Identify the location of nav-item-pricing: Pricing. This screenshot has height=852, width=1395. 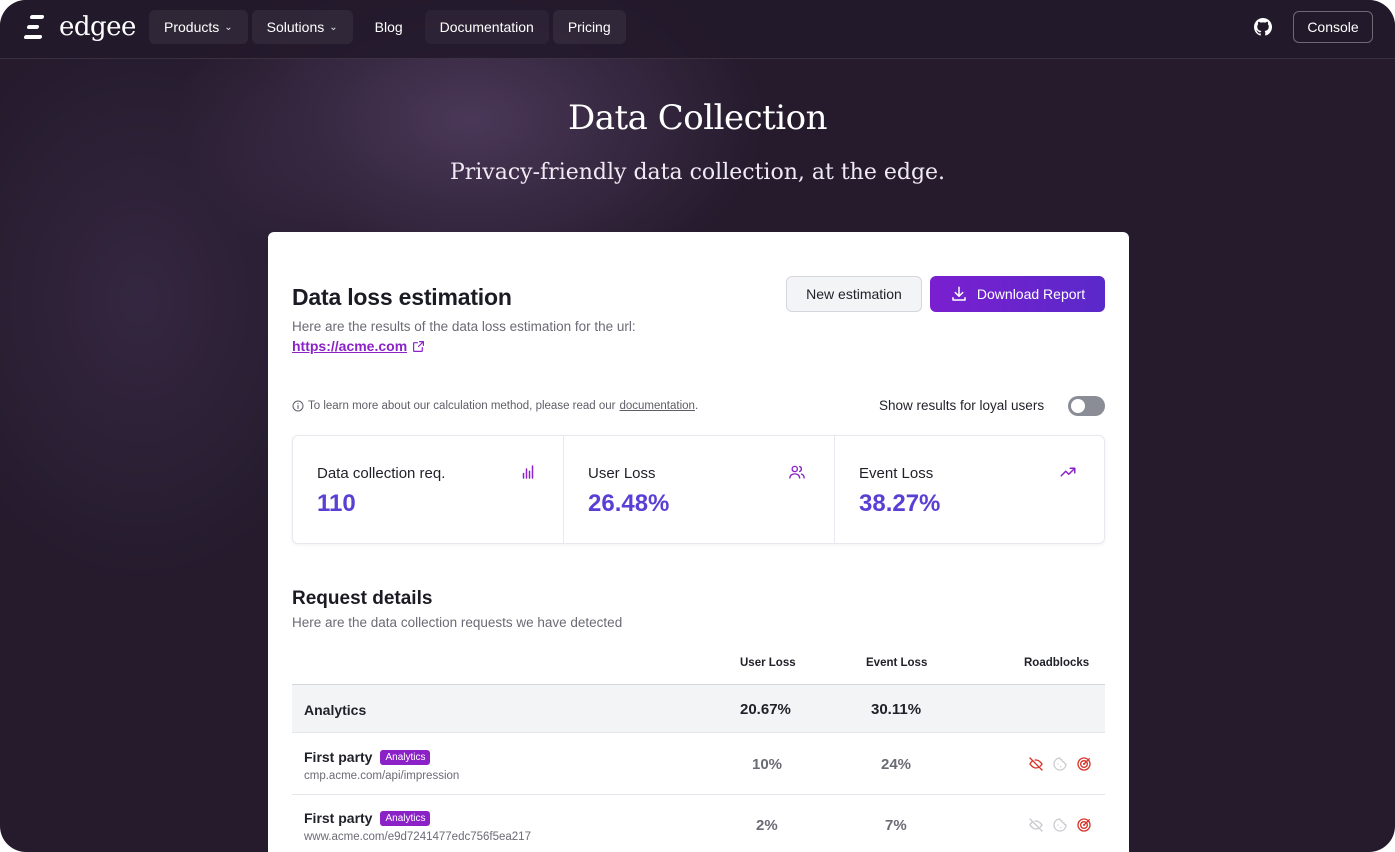
(589, 27).